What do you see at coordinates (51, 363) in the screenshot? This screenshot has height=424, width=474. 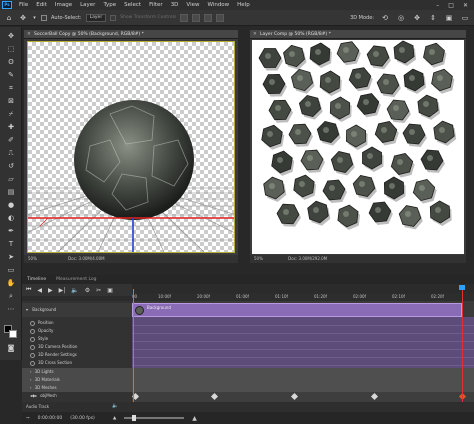 I see `property-row-cross-section: 3D Cross Section` at bounding box center [51, 363].